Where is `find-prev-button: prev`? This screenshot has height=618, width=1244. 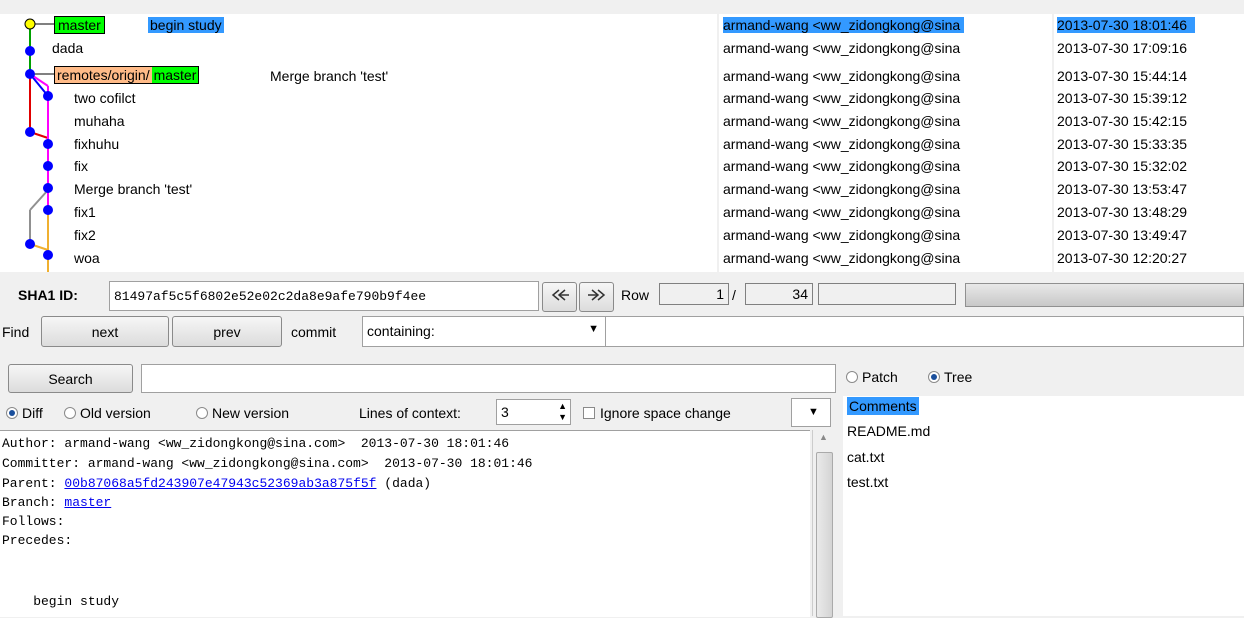 find-prev-button: prev is located at coordinates (227, 331).